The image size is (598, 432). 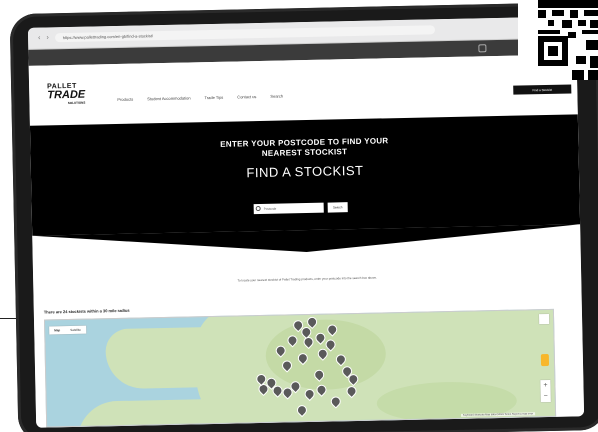 I want to click on nav-item-trade-tips: Trade Tips, so click(x=213, y=97).